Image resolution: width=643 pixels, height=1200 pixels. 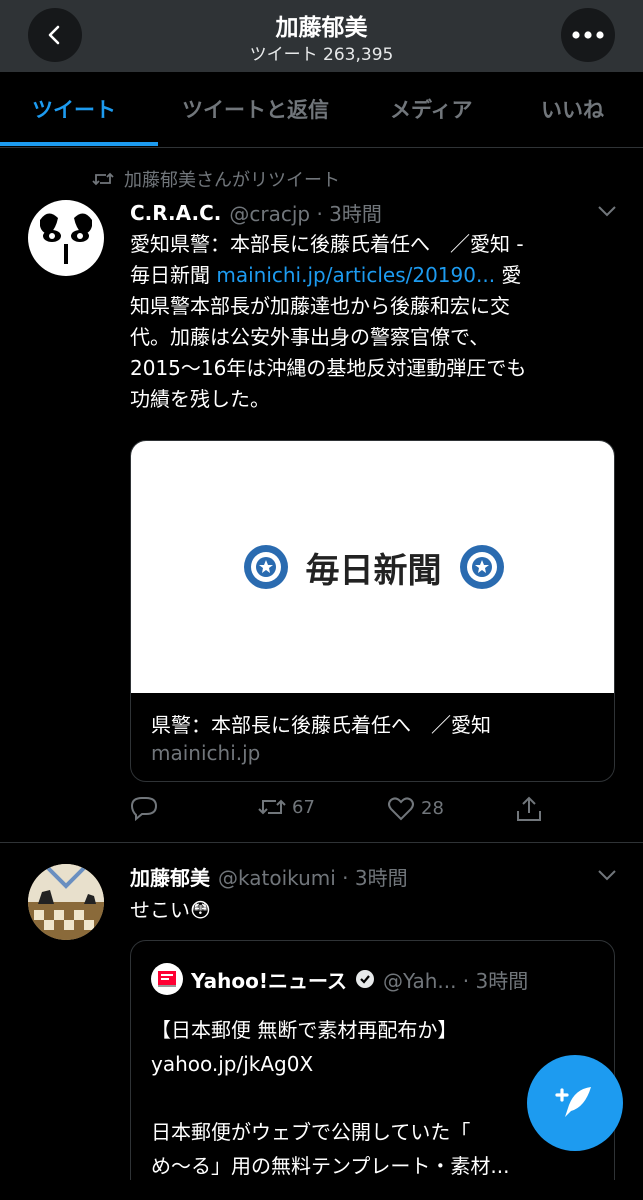 I want to click on verified-badge-icon, so click(x=364, y=979).